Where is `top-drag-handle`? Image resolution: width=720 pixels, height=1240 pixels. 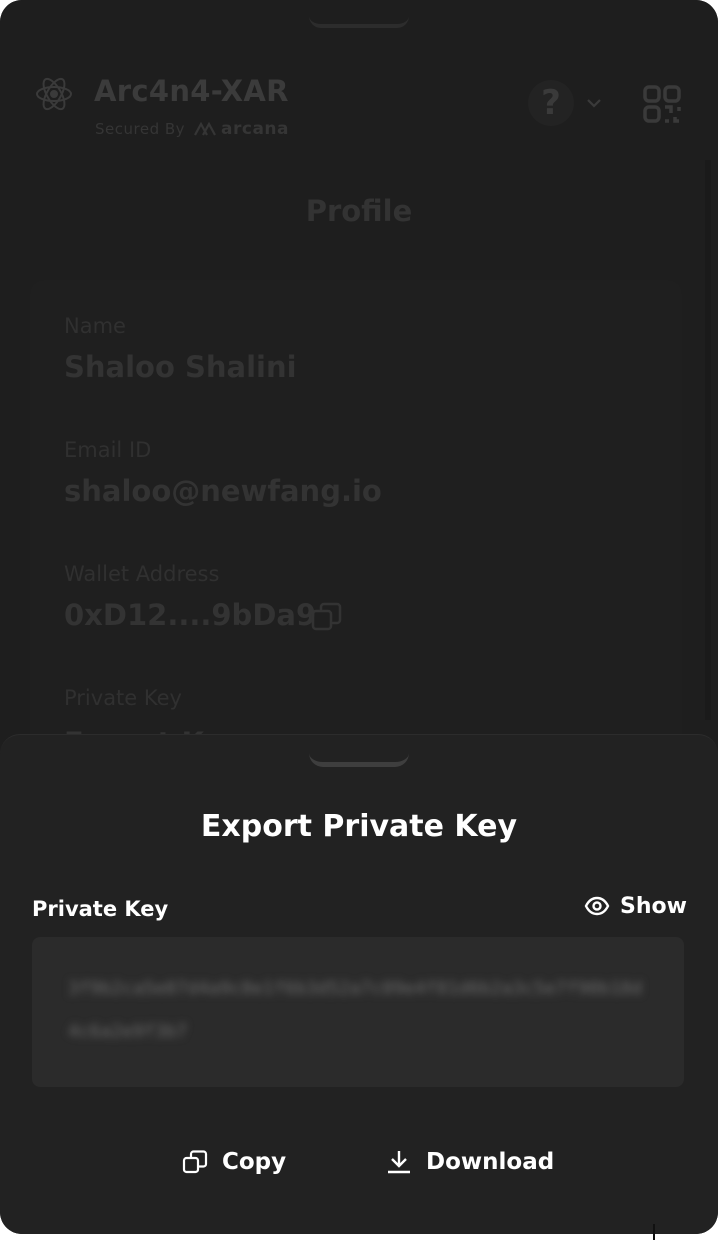 top-drag-handle is located at coordinates (359, 22).